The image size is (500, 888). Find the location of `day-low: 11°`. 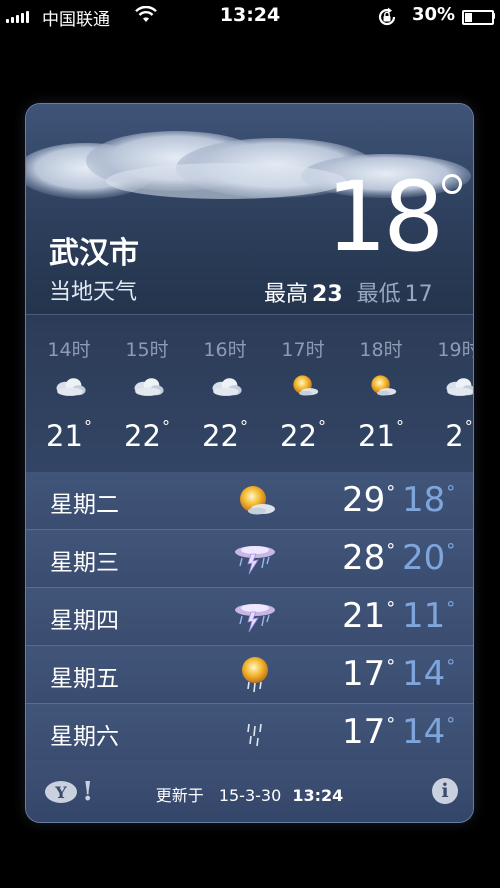

day-low: 11° is located at coordinates (429, 616).